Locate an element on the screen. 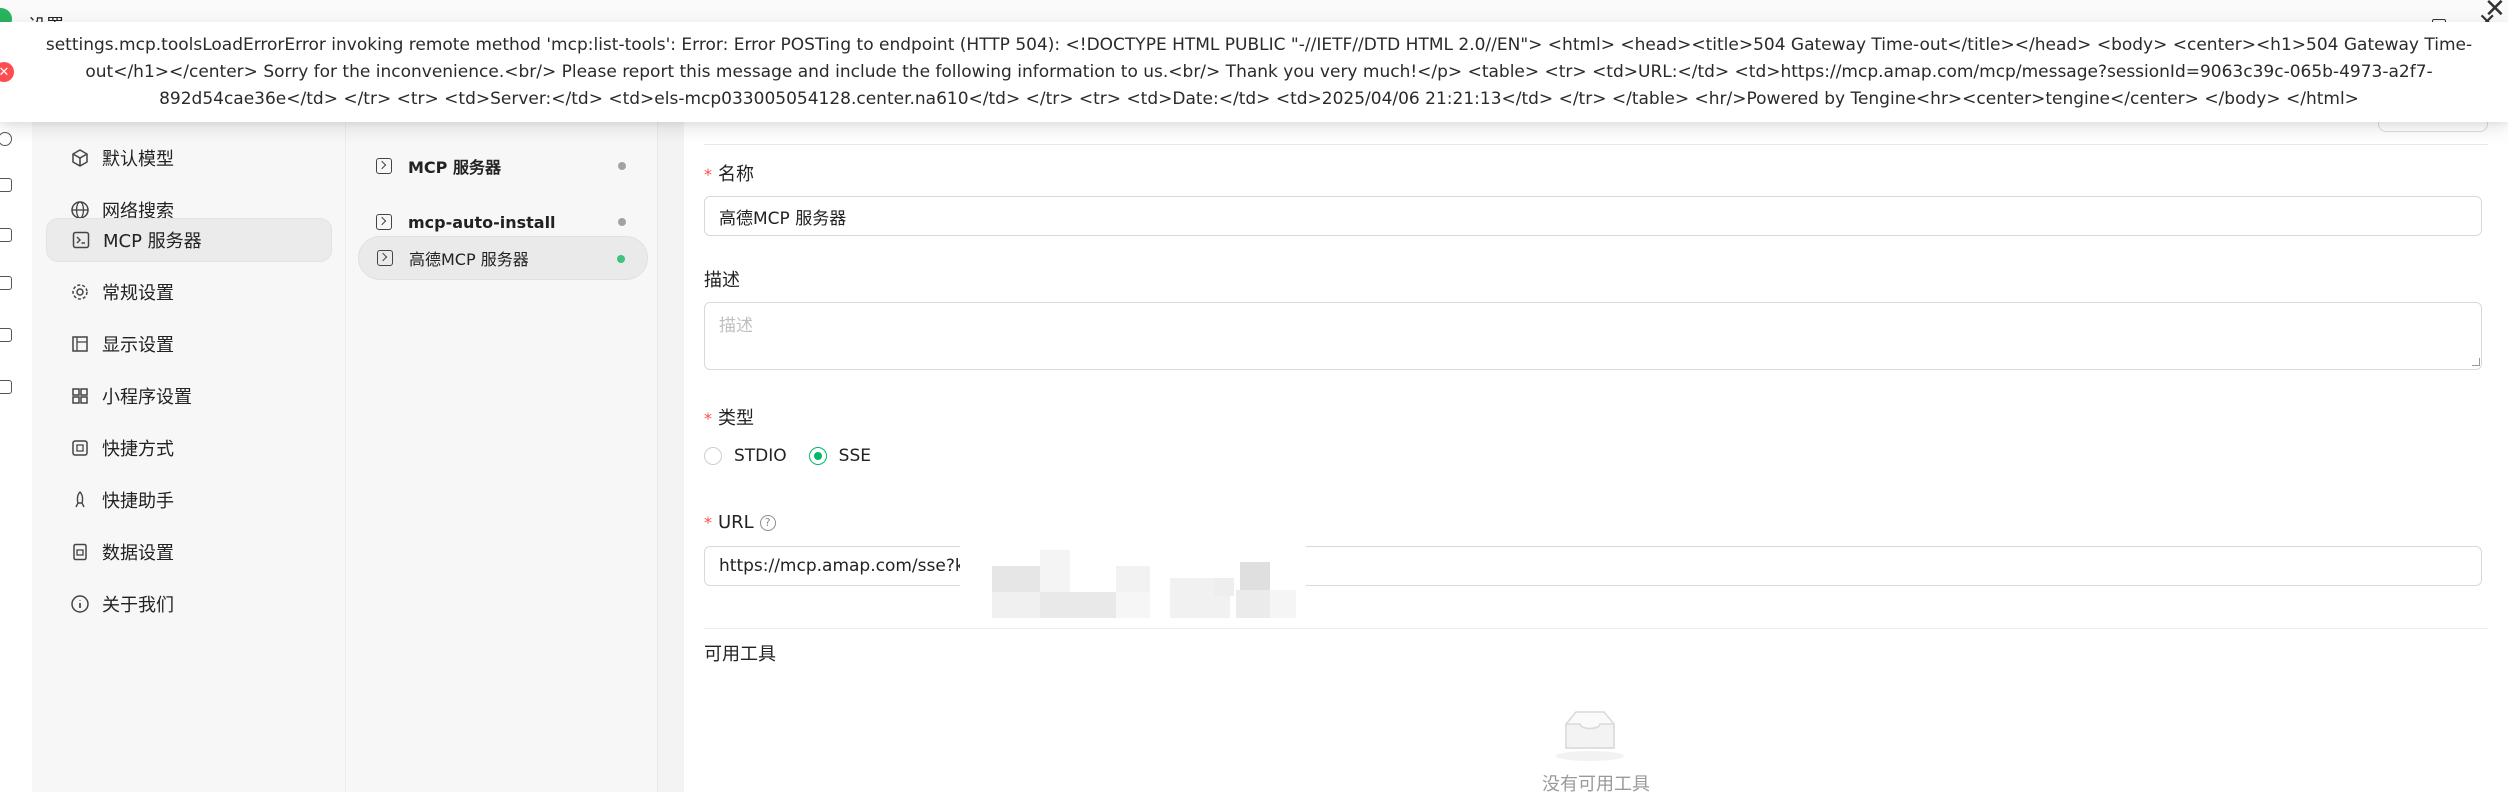 Image resolution: width=2508 pixels, height=796 pixels. resize-handle is located at coordinates (2476, 362).